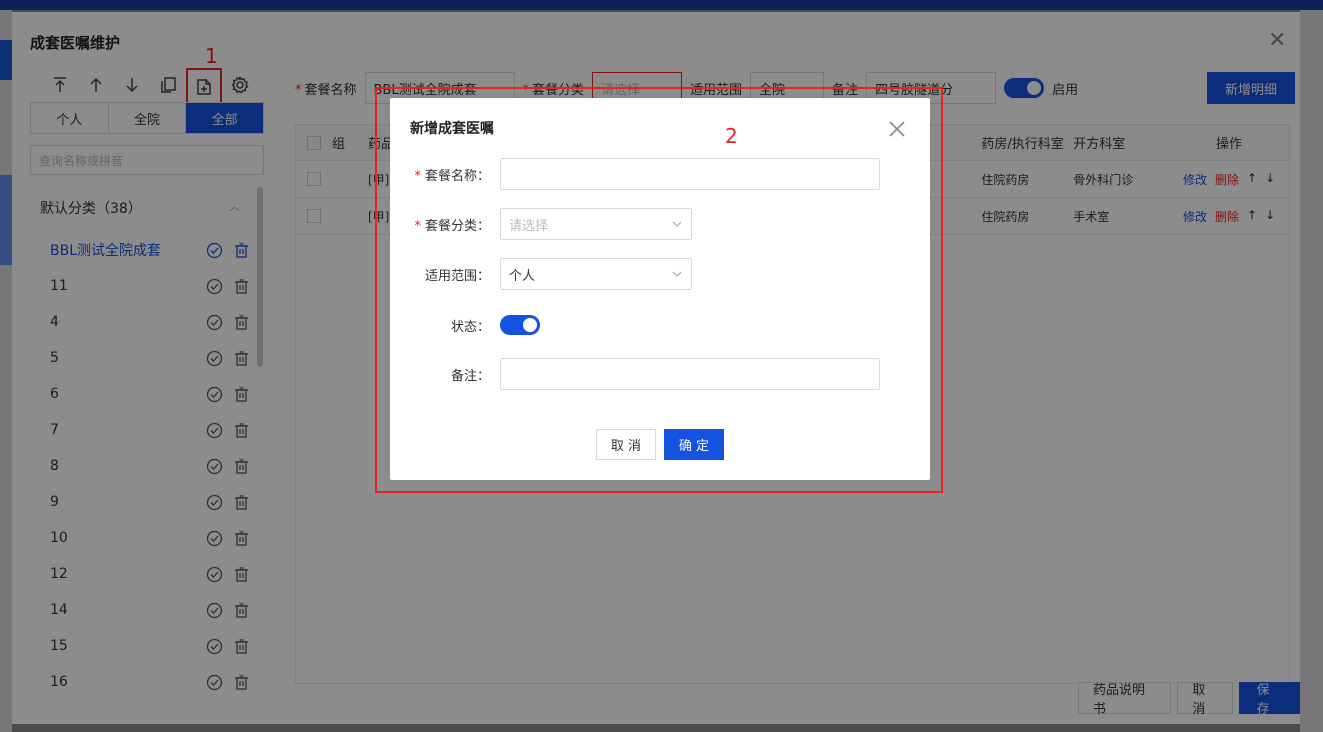 The width and height of the screenshot is (1323, 732). I want to click on category-select: 请选择, so click(596, 224).